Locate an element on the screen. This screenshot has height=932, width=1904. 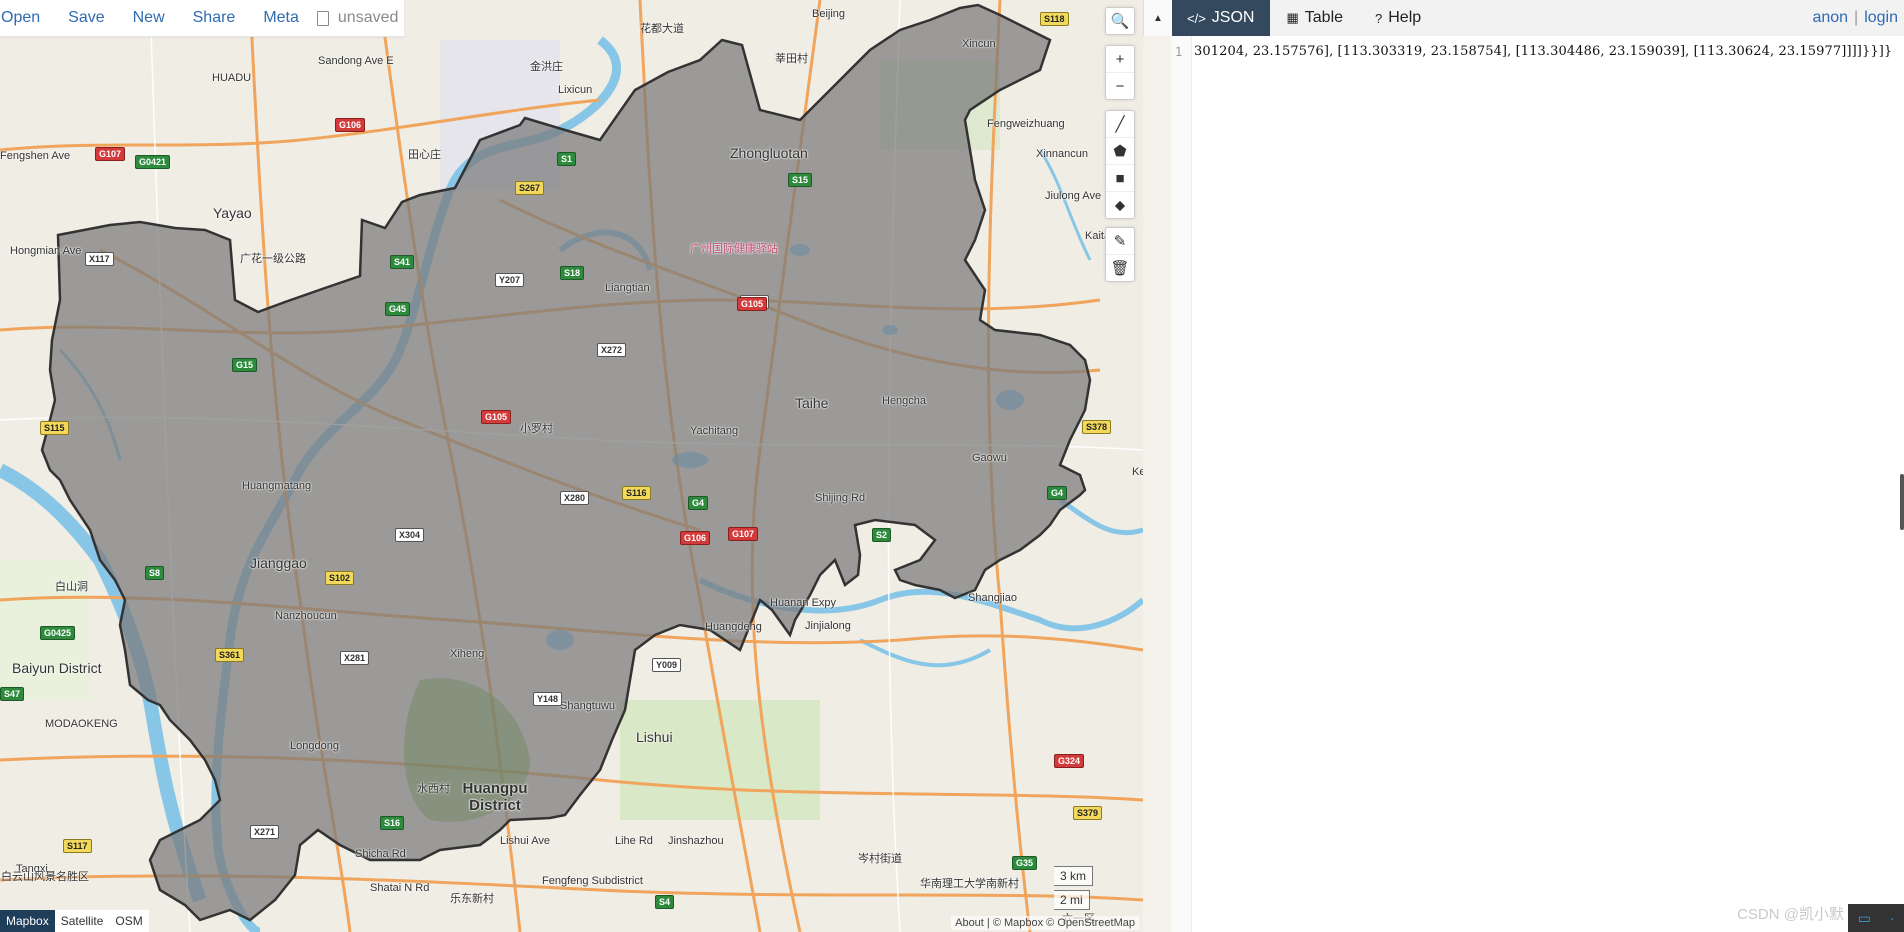
map-place-label: 华南理工大学南新村 is located at coordinates (969, 884).